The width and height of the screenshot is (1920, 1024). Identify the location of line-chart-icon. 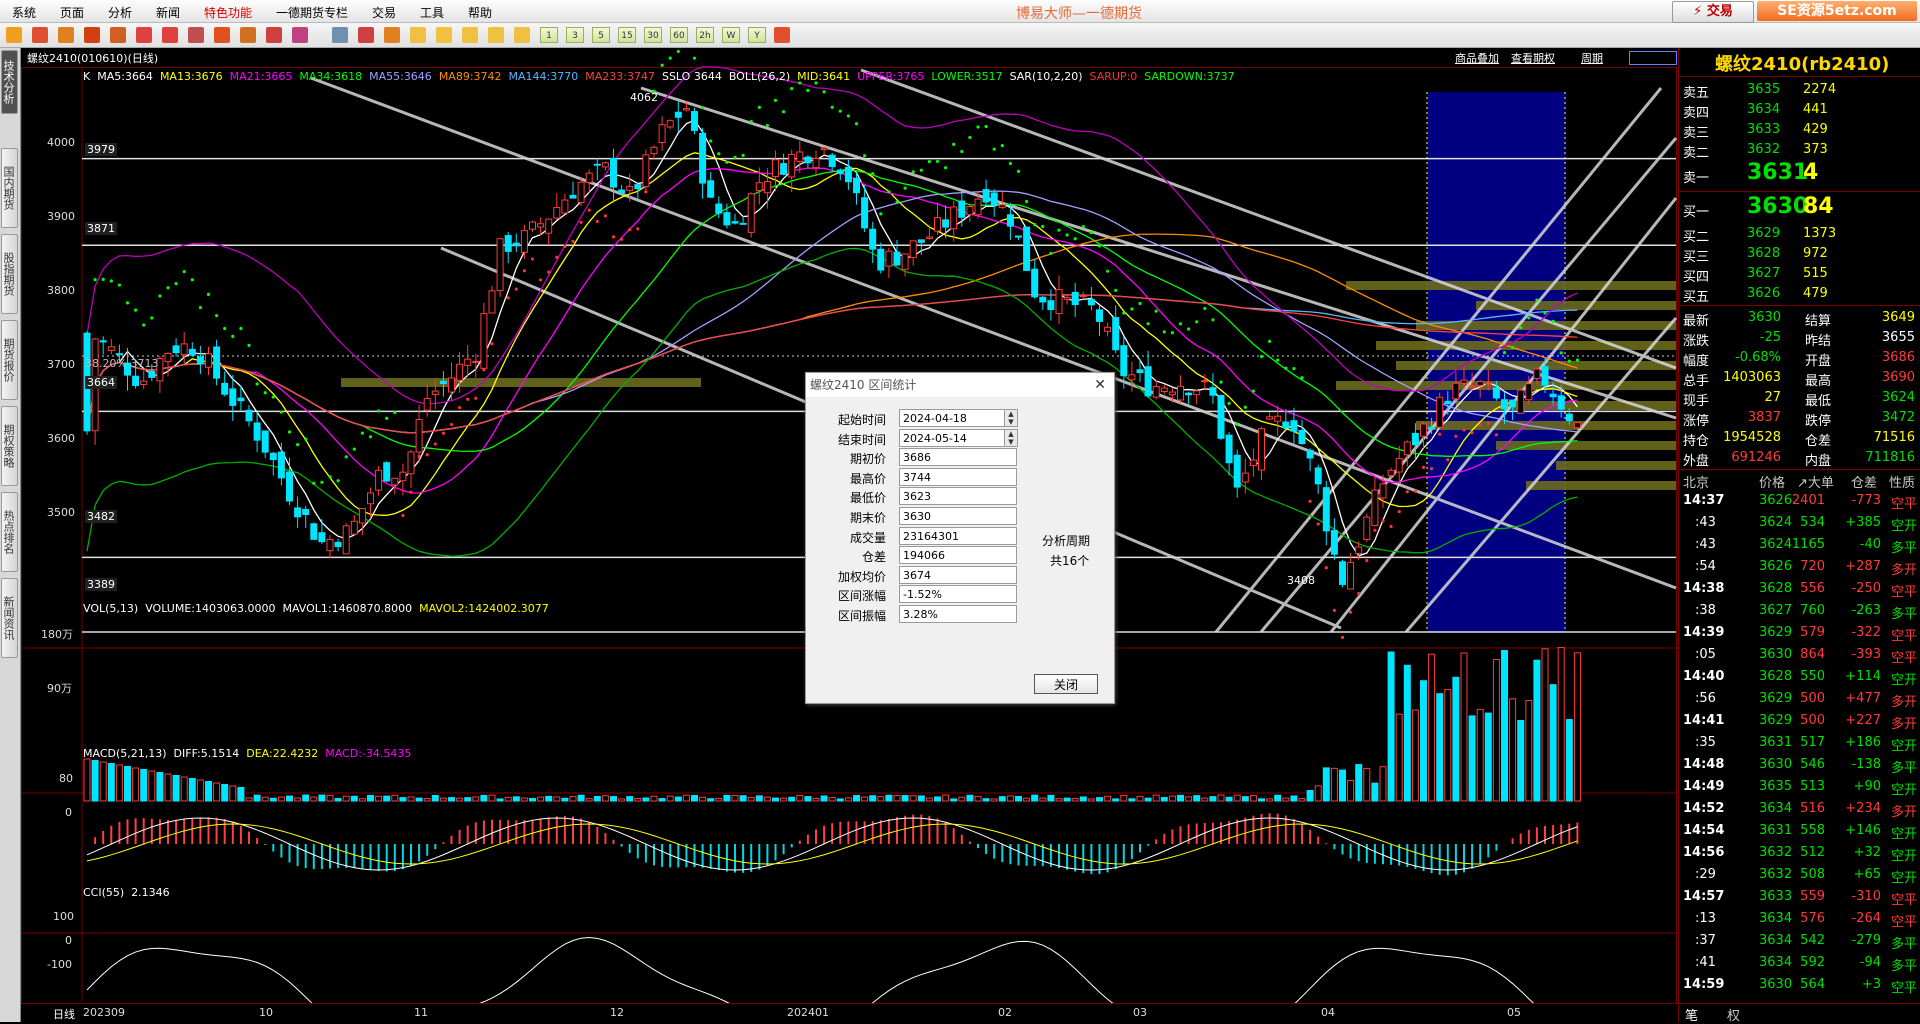
(366, 35).